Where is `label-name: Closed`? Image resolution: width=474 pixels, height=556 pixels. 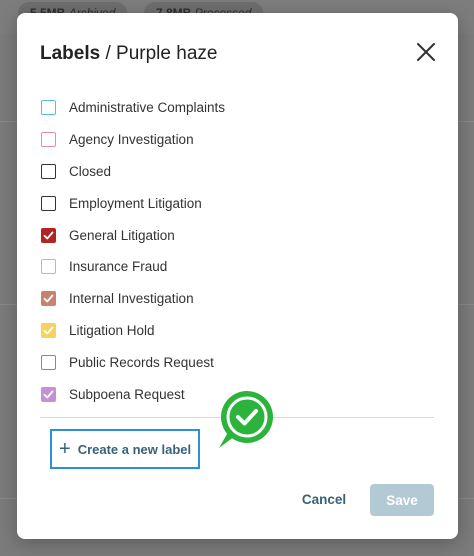 label-name: Closed is located at coordinates (90, 171).